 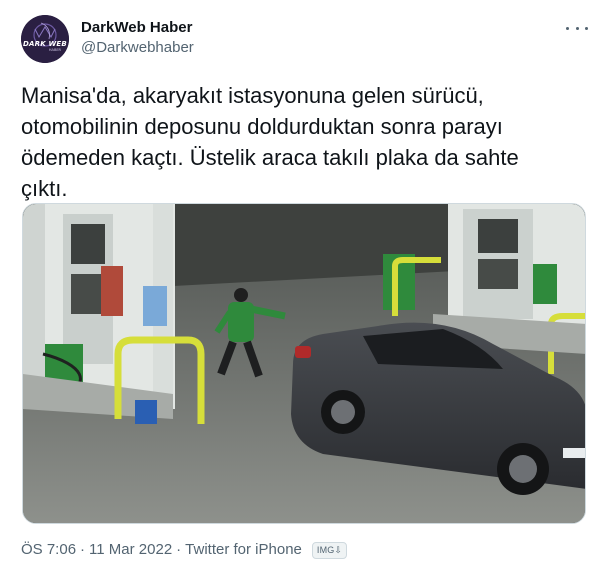 What do you see at coordinates (45, 44) in the screenshot?
I see `avatar-logo-text: DARK WEB` at bounding box center [45, 44].